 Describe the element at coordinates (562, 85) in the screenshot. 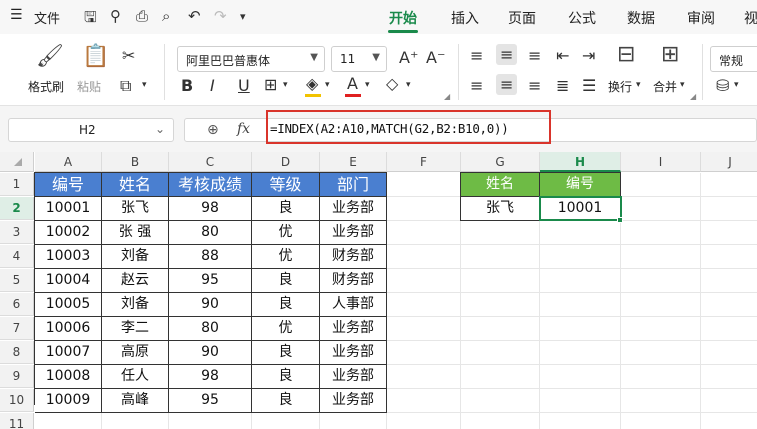

I see `justify-icon: ≣` at that location.